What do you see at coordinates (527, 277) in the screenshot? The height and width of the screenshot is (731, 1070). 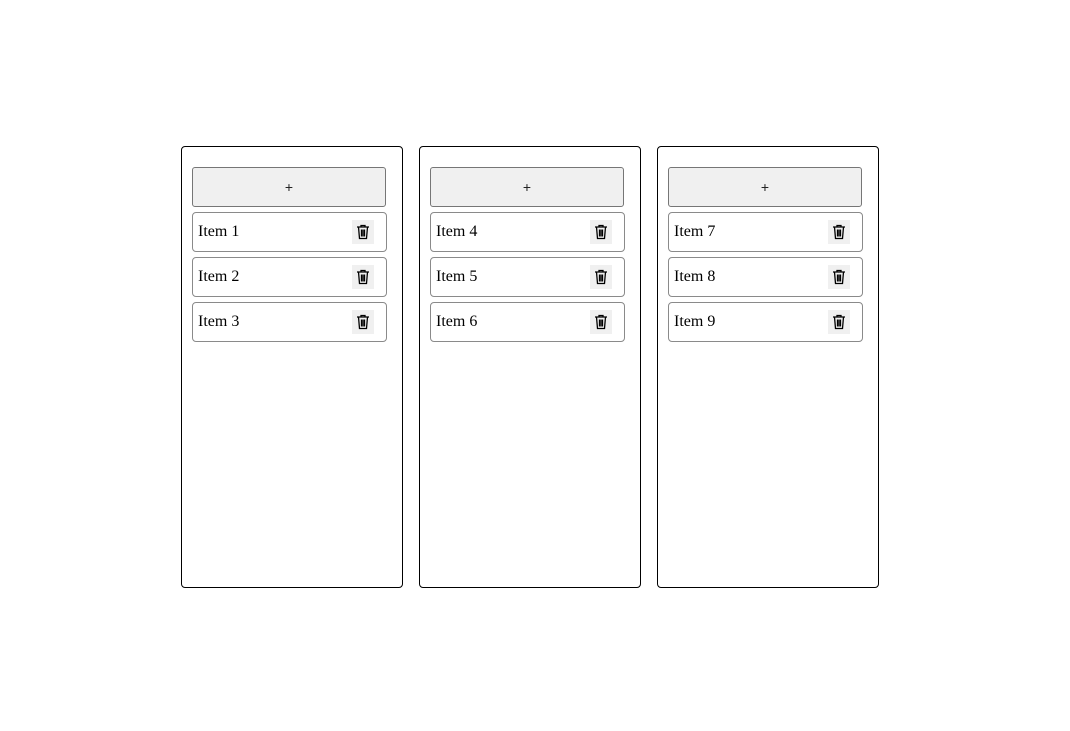 I see `list-item: Item 5` at bounding box center [527, 277].